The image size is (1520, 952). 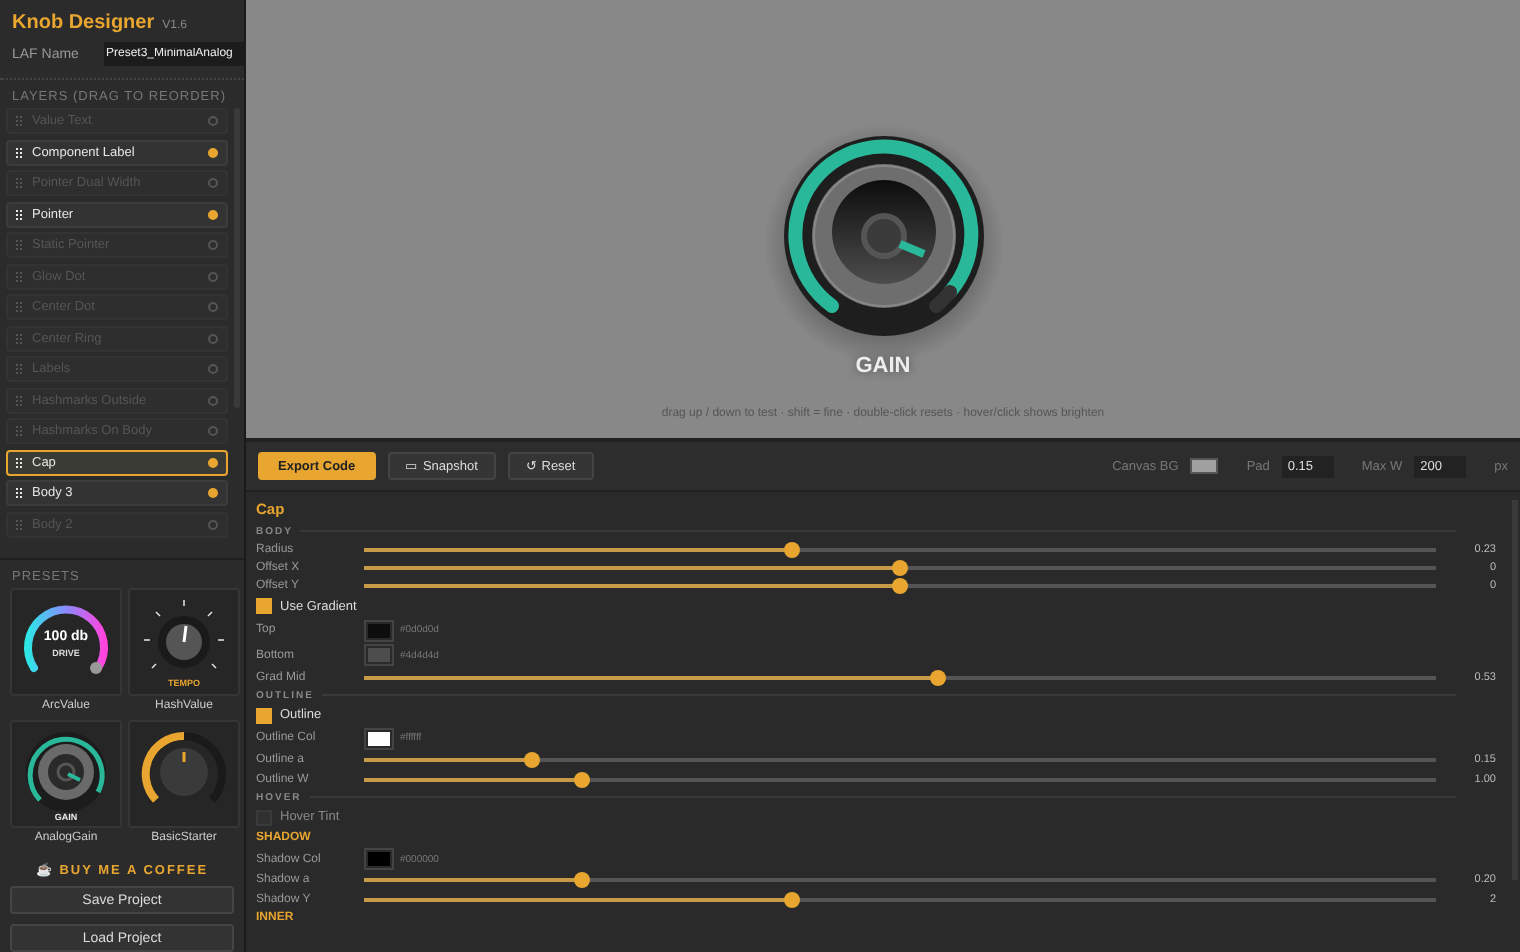 What do you see at coordinates (83, 23) in the screenshot?
I see `app-title: Knob Designer` at bounding box center [83, 23].